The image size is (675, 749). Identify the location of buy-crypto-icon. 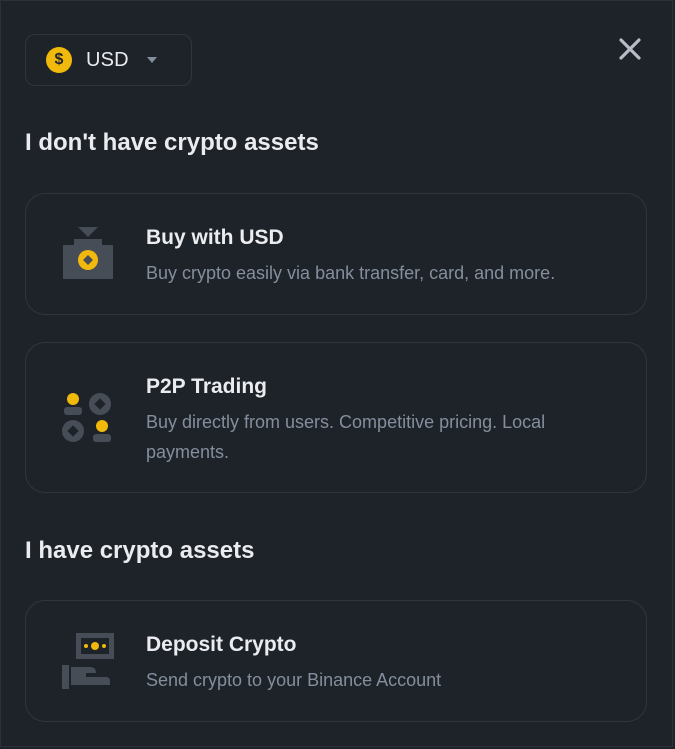
(88, 252).